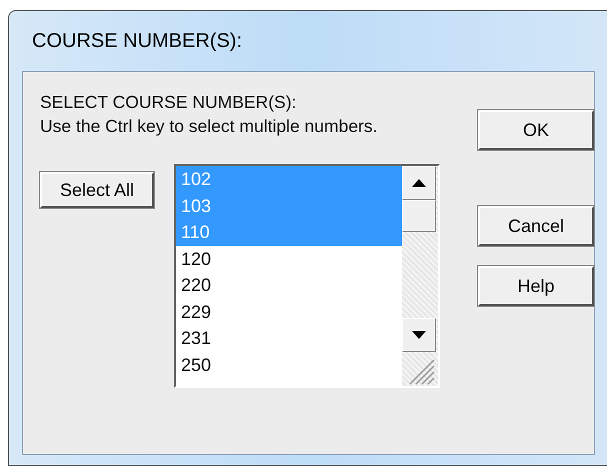 This screenshot has height=466, width=607. What do you see at coordinates (289, 338) in the screenshot?
I see `list-item: 231` at bounding box center [289, 338].